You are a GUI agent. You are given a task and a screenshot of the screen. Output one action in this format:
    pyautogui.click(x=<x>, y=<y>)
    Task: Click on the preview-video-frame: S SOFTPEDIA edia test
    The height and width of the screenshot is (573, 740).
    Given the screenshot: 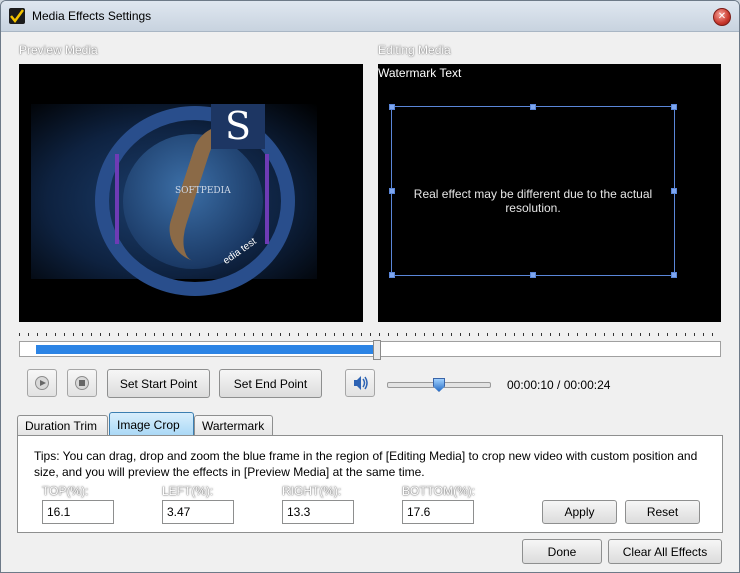 What is the action you would take?
    pyautogui.click(x=174, y=200)
    